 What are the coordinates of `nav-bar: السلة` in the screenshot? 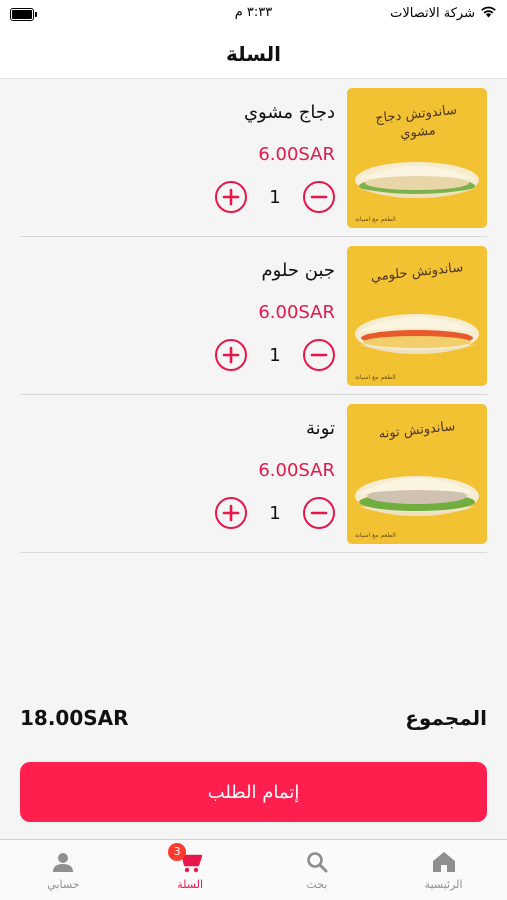 It's located at (253, 54).